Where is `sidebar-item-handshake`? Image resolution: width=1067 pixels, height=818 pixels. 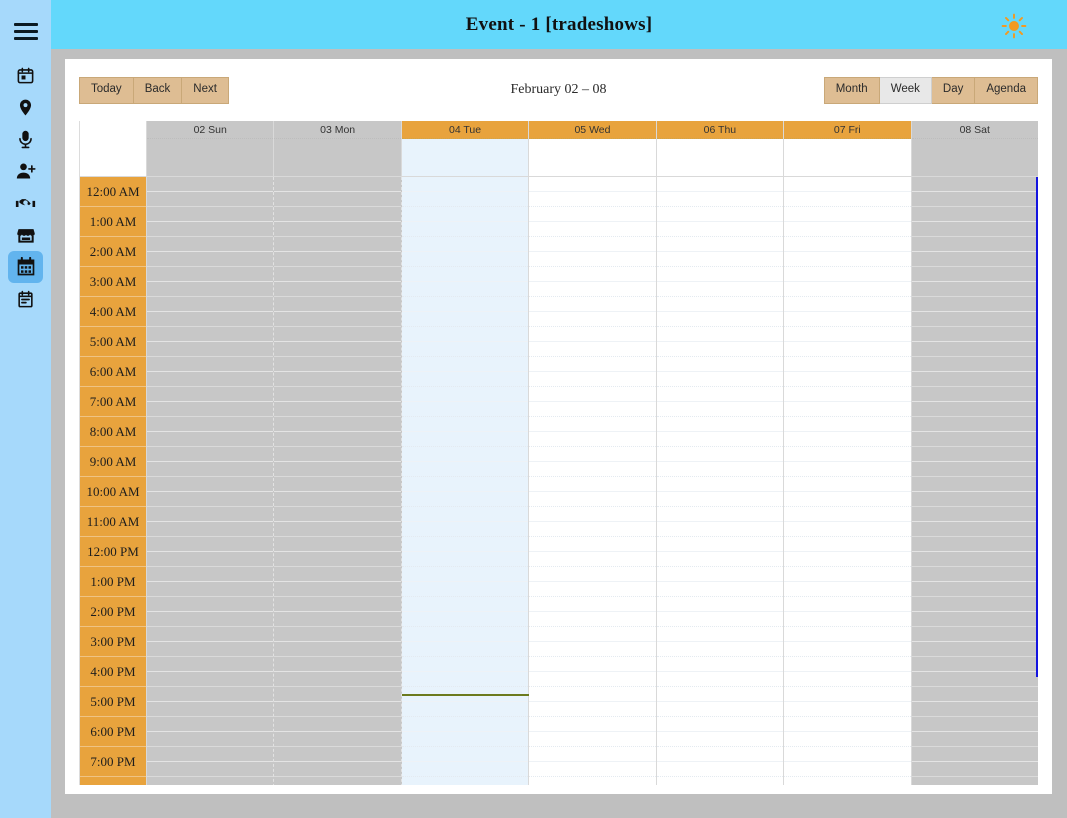 sidebar-item-handshake is located at coordinates (25, 203).